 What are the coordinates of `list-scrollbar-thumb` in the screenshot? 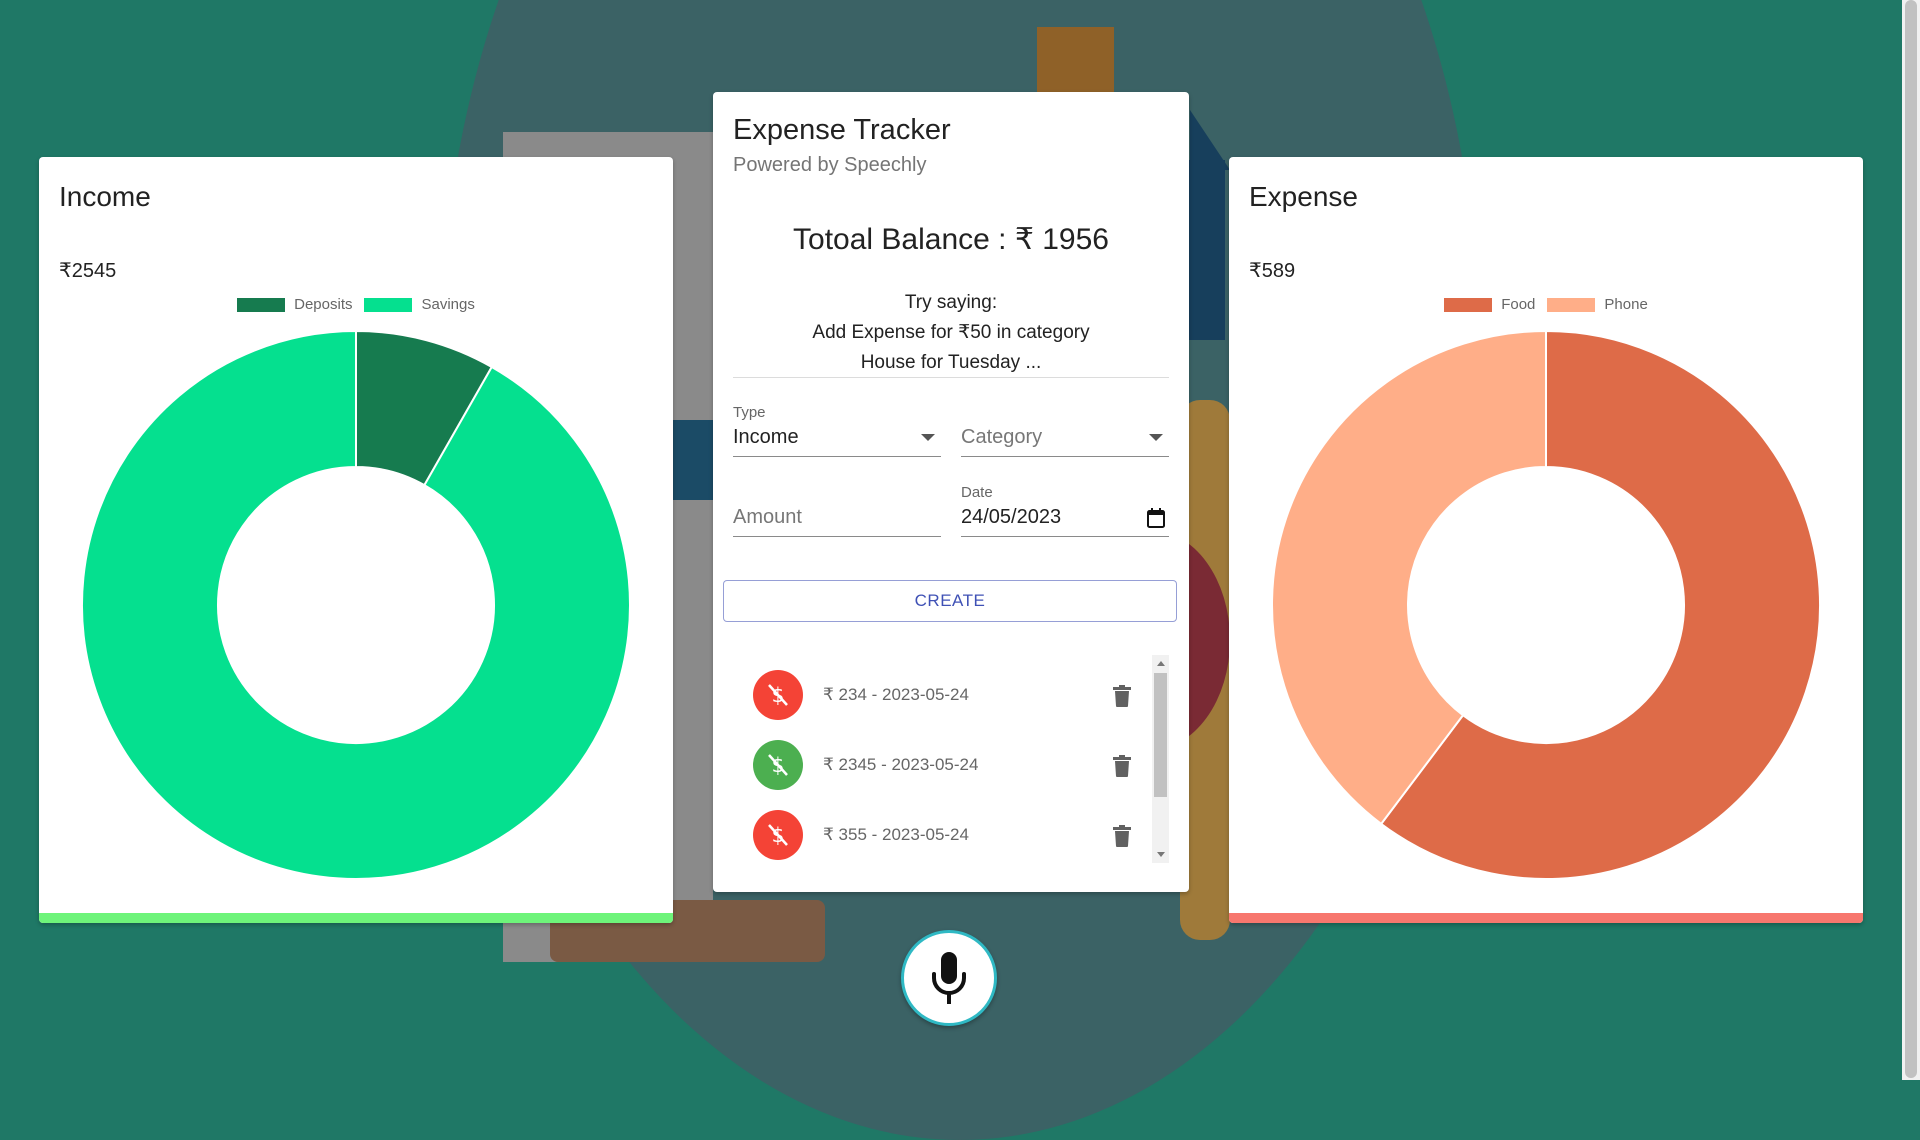 It's located at (1160, 735).